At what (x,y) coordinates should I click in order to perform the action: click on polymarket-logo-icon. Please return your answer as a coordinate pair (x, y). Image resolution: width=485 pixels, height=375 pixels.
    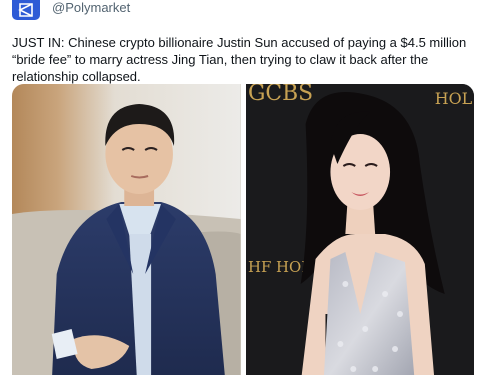
    Looking at the image, I should click on (25, 10).